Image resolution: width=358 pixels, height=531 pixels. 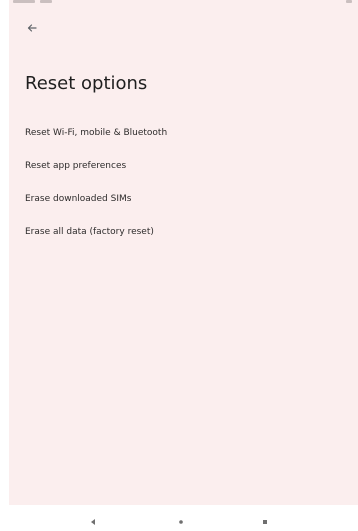 What do you see at coordinates (185, 231) in the screenshot?
I see `erase-all-data-option: Erase all data (factory reset)` at bounding box center [185, 231].